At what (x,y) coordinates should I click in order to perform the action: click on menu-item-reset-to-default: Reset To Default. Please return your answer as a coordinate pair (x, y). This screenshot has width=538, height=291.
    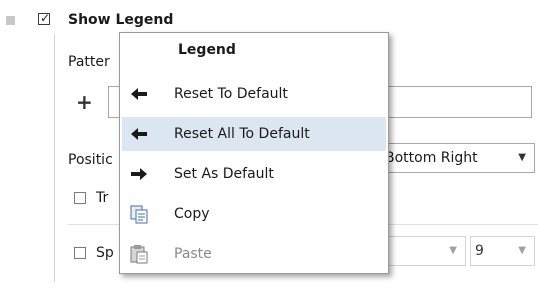
    Looking at the image, I should click on (254, 94).